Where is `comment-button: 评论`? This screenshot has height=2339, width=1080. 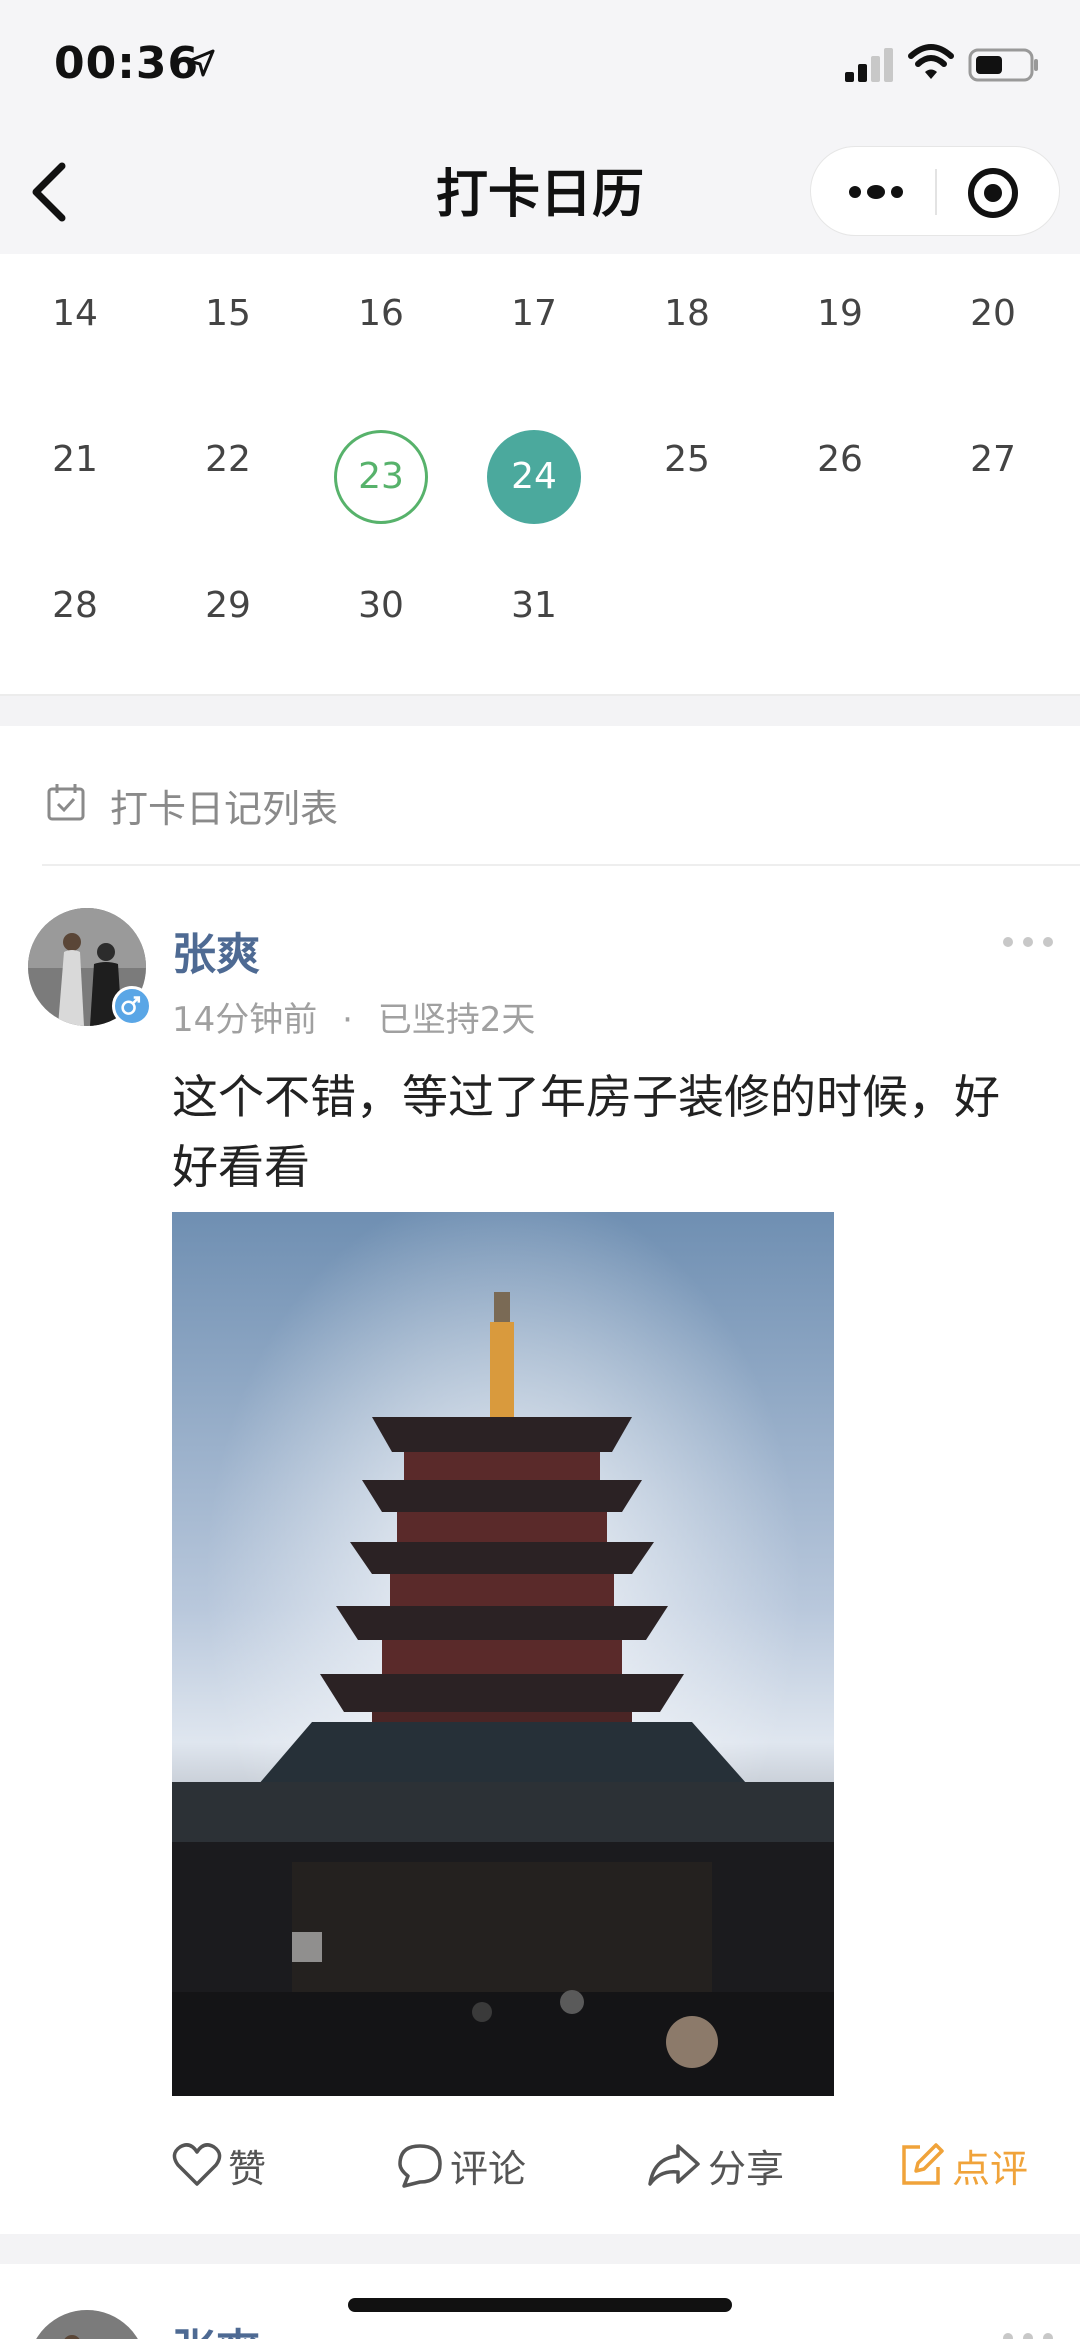 comment-button: 评论 is located at coordinates (461, 2165).